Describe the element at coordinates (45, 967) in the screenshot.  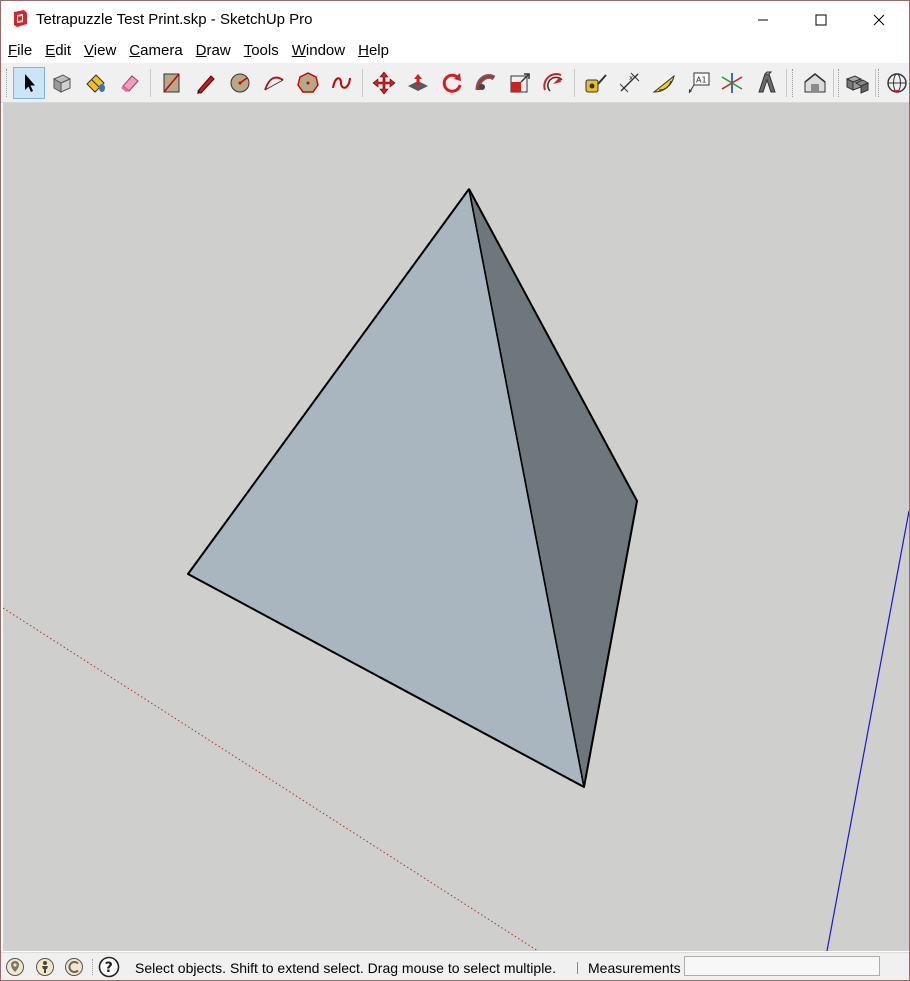
I see `credits-icon` at that location.